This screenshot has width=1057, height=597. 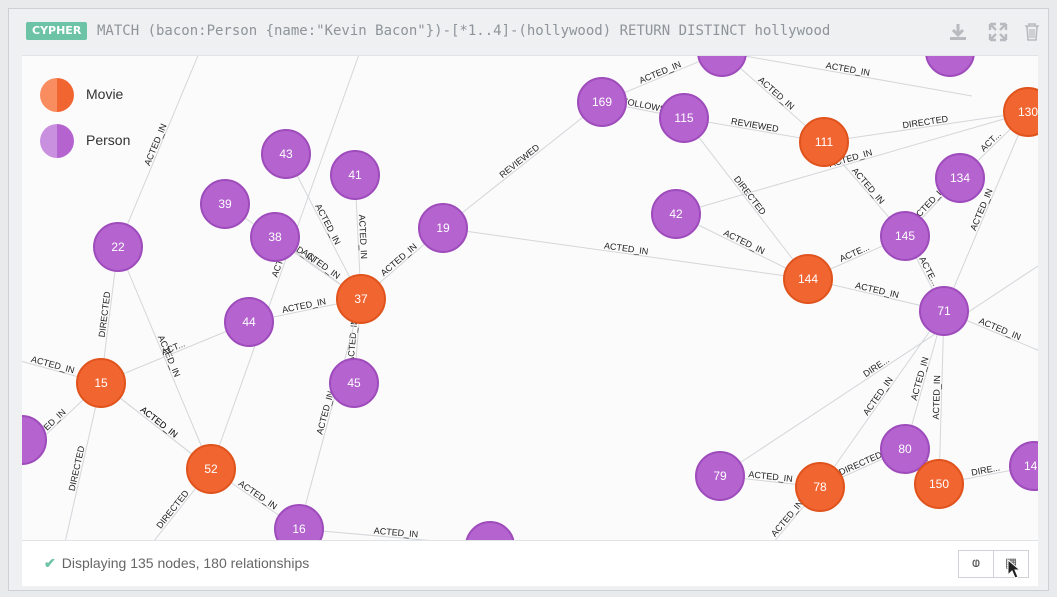 I want to click on movie-node: 144, so click(x=808, y=279).